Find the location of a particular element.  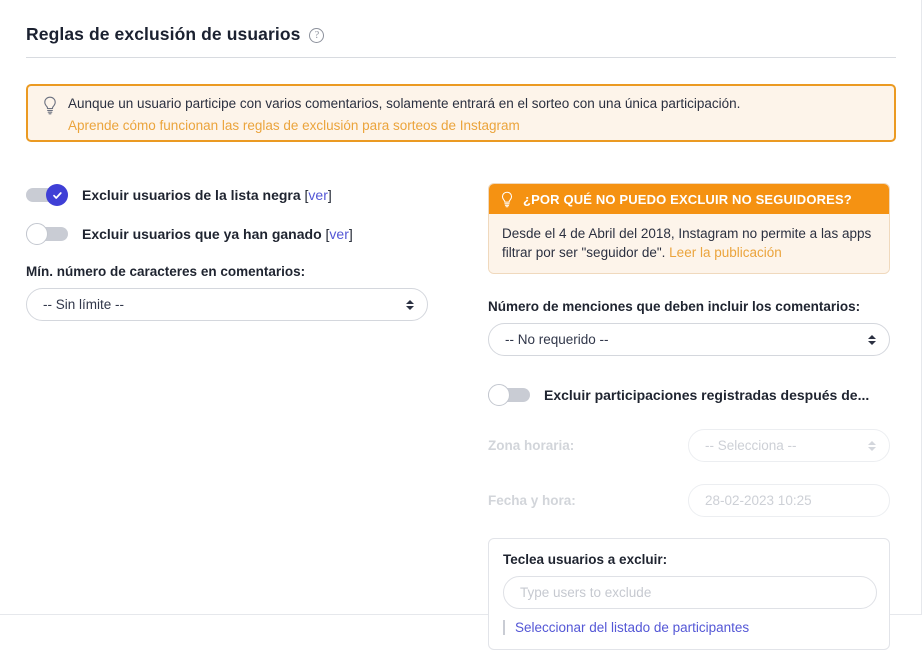

datetime-input: 28-02-2023 10:25 is located at coordinates (789, 500).